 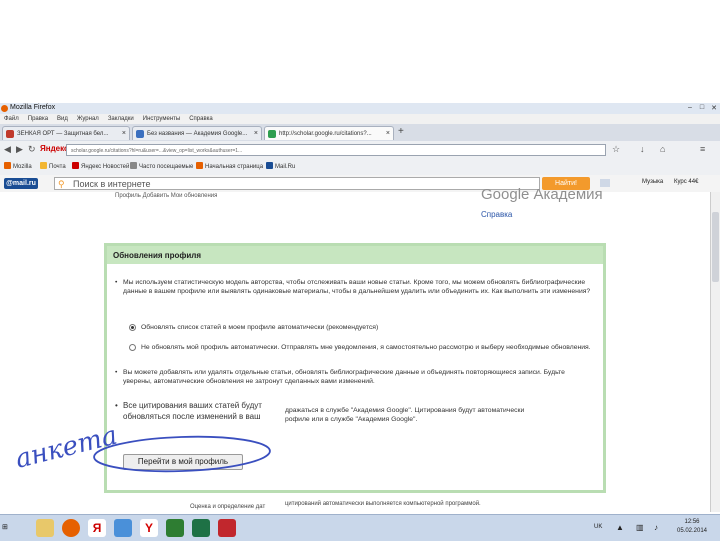 What do you see at coordinates (692, 527) in the screenshot?
I see `system-clock: 12:56 05.02.2014` at bounding box center [692, 527].